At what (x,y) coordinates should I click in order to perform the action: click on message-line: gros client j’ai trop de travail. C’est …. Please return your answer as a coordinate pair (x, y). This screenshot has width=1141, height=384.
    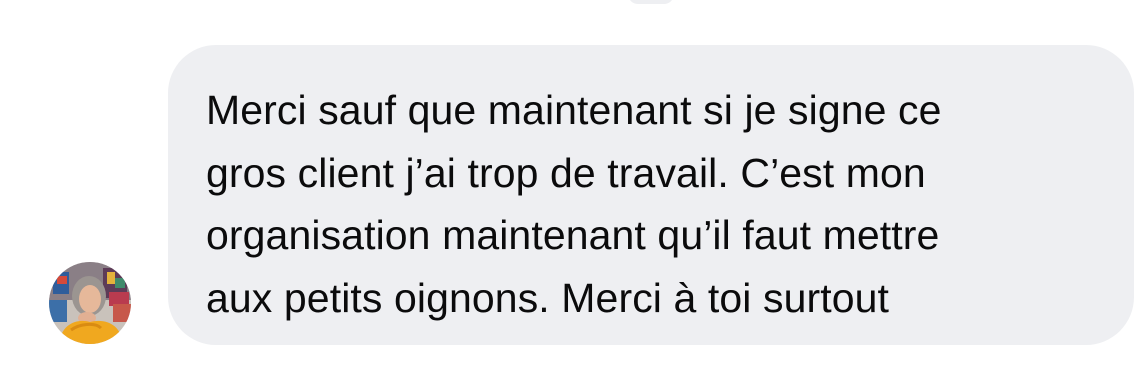
    Looking at the image, I should click on (566, 172).